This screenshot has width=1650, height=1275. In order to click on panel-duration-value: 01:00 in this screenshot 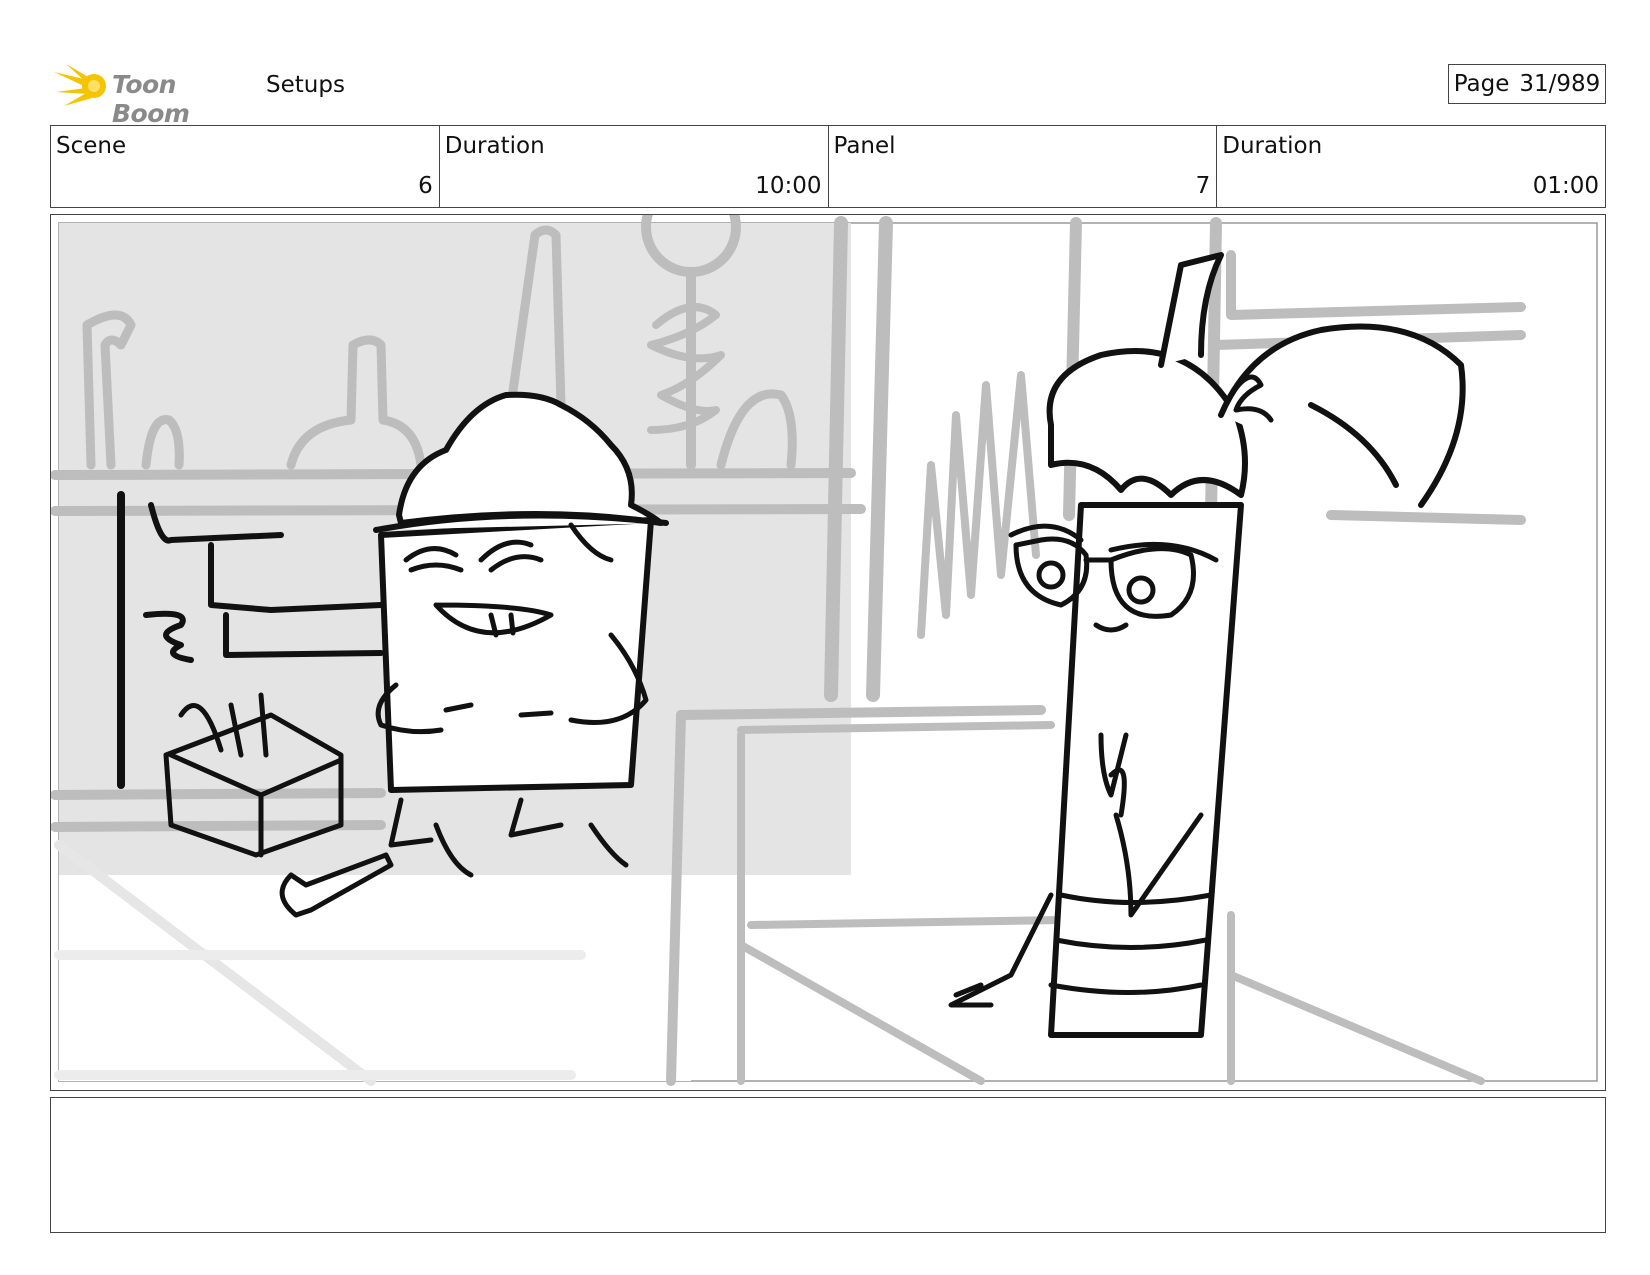, I will do `click(1565, 186)`.